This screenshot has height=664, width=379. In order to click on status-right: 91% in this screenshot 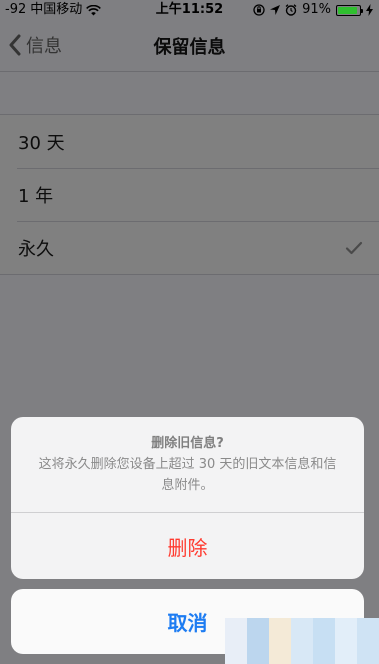, I will do `click(313, 10)`.